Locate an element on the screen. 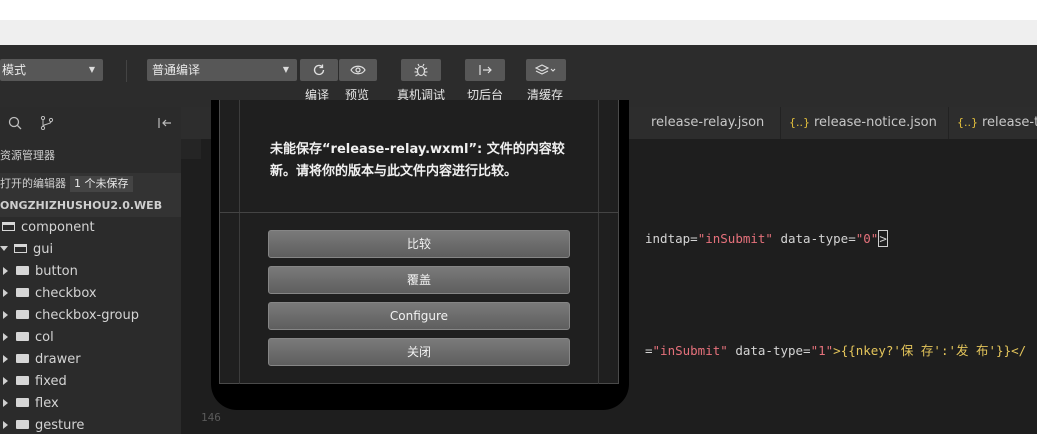  explorer-title: 资源管理器 is located at coordinates (27, 155).